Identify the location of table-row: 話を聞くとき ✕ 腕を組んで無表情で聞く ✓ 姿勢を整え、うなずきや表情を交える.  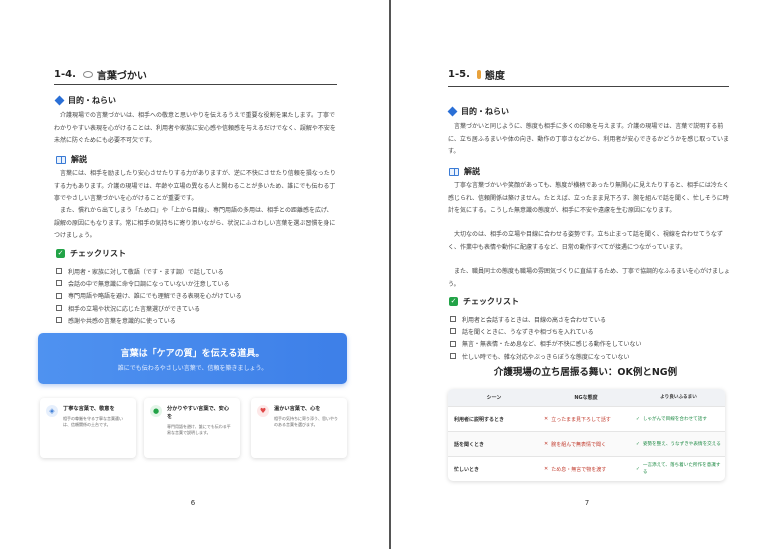
(586, 443).